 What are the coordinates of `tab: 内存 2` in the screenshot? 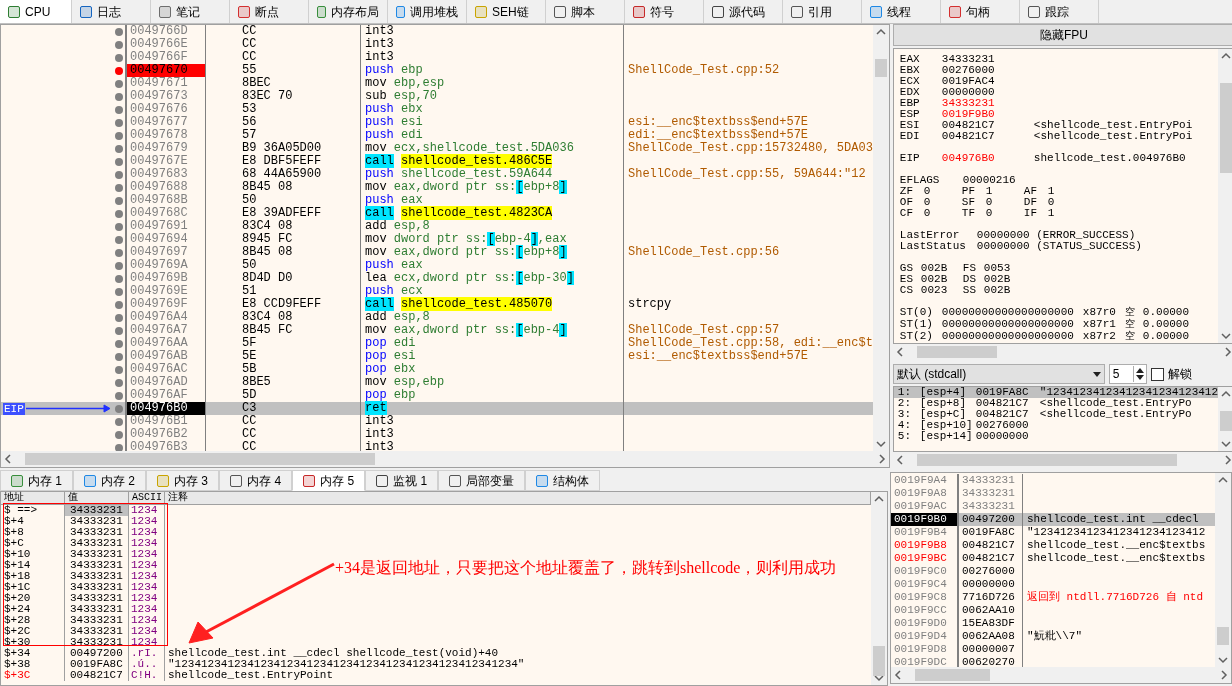 It's located at (110, 480).